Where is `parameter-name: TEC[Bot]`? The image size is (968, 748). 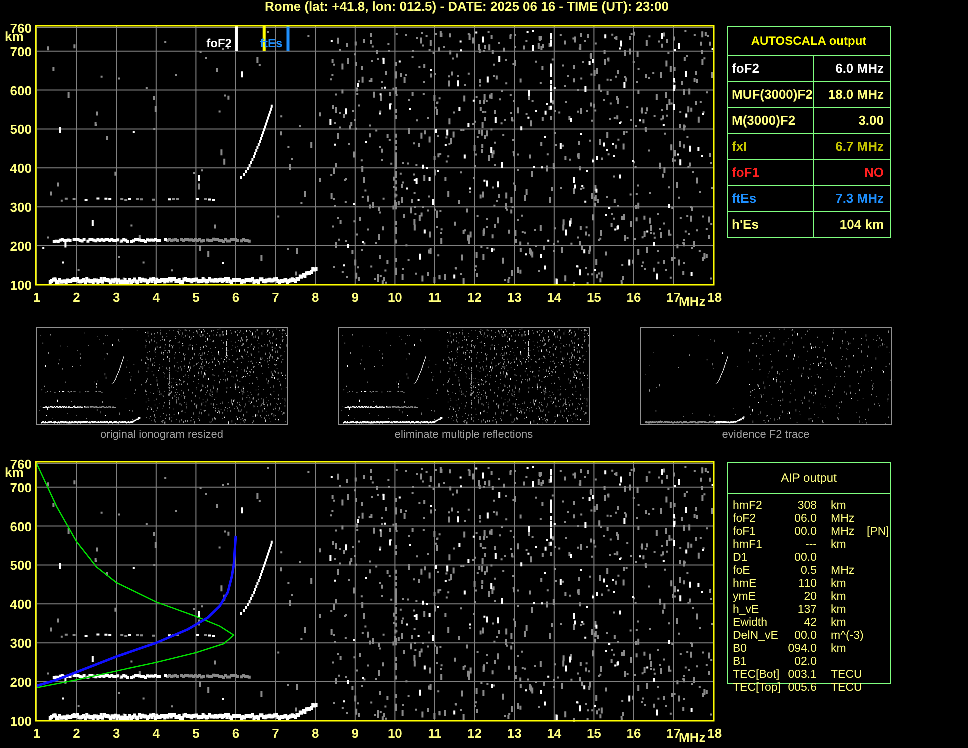
parameter-name: TEC[Bot] is located at coordinates (757, 675).